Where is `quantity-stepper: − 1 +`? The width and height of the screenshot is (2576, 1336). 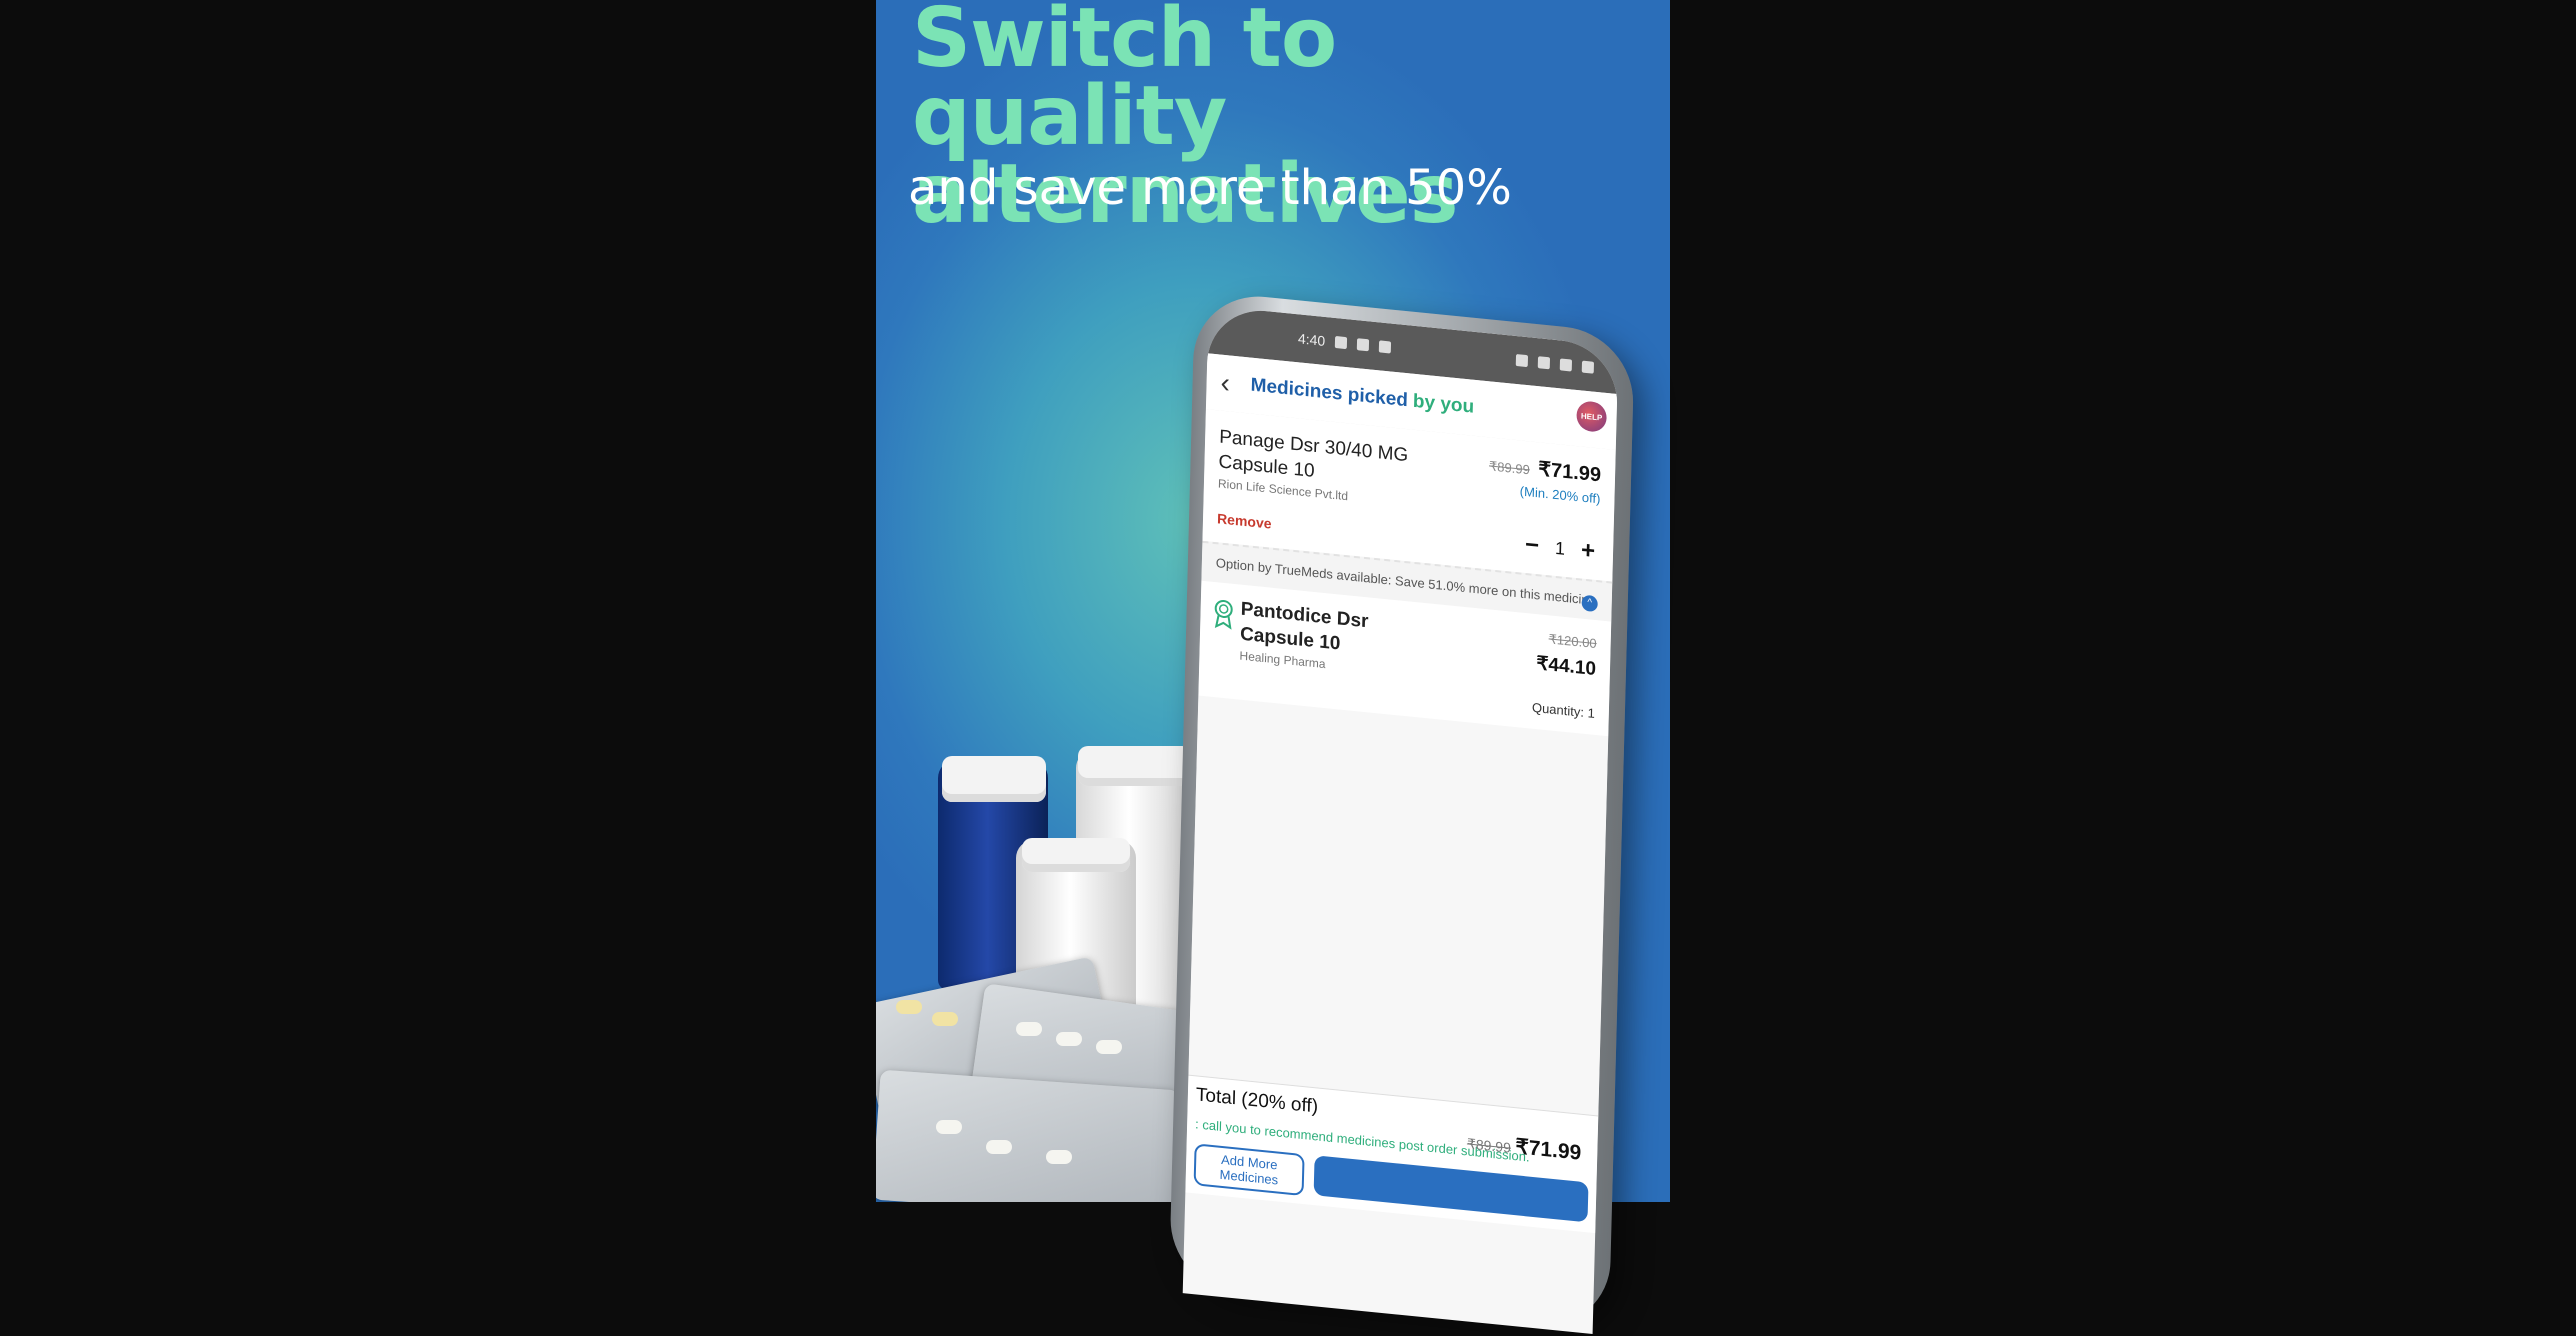
quantity-stepper: − 1 + is located at coordinates (1560, 548).